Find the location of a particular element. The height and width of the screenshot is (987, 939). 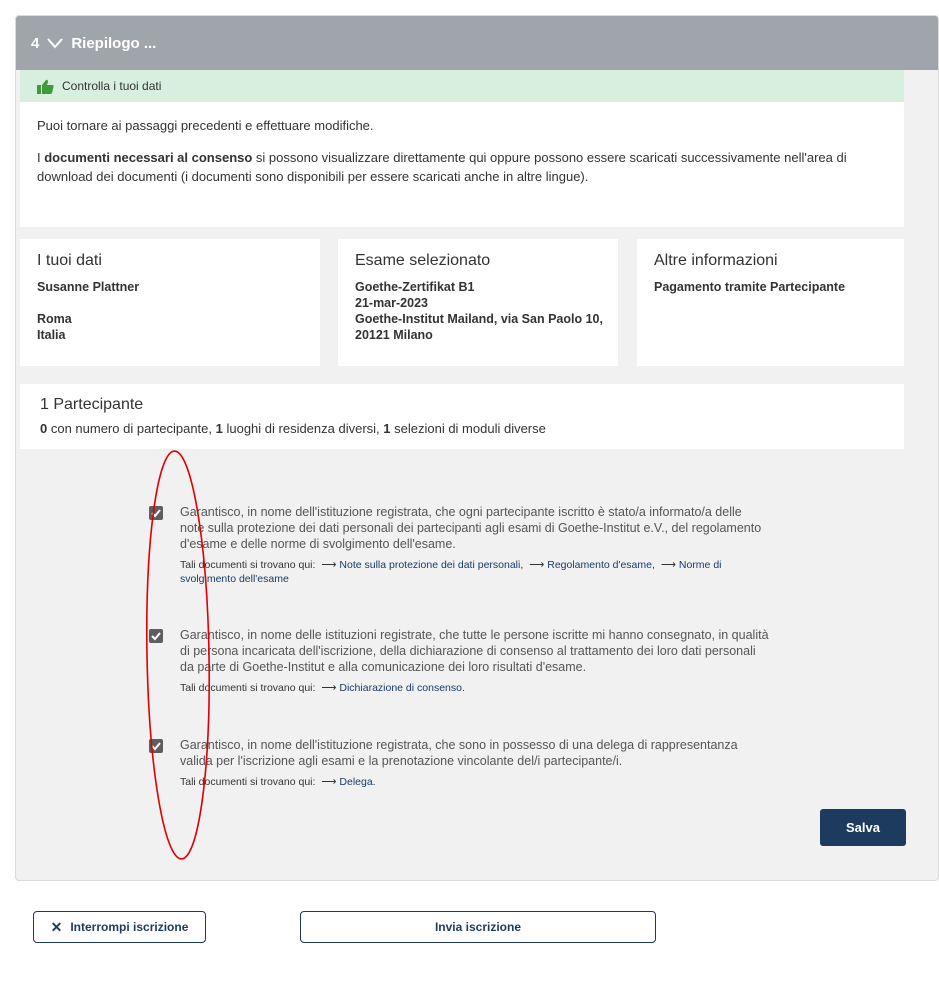

close-icon: ✕ is located at coordinates (56, 926).